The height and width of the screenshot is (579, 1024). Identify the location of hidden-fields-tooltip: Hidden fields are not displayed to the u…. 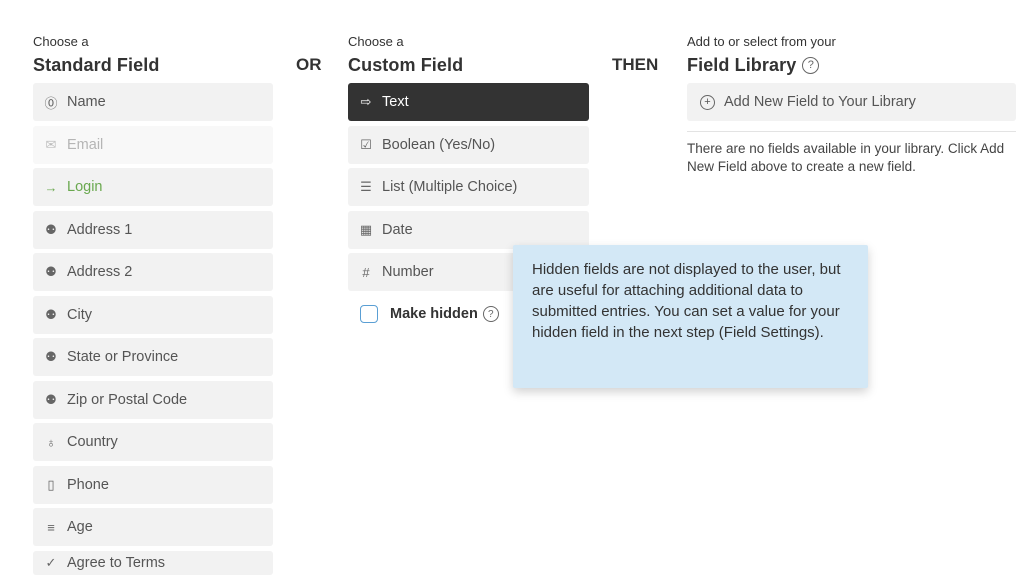
(690, 316).